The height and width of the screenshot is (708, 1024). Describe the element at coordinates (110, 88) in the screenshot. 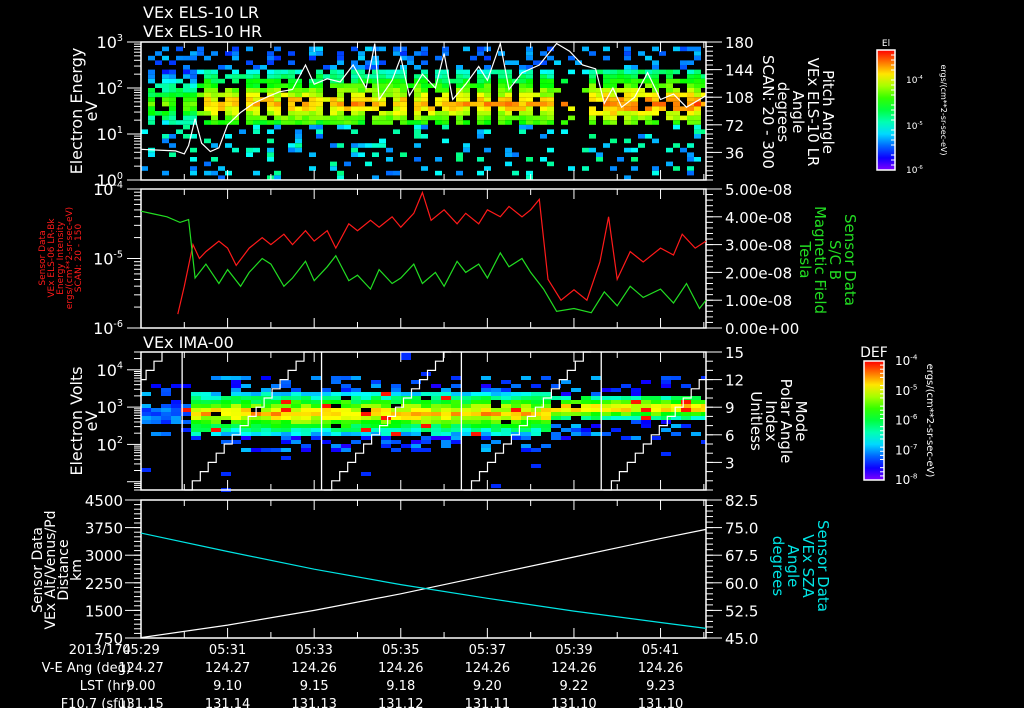

I see `y-tick-label: 102` at that location.